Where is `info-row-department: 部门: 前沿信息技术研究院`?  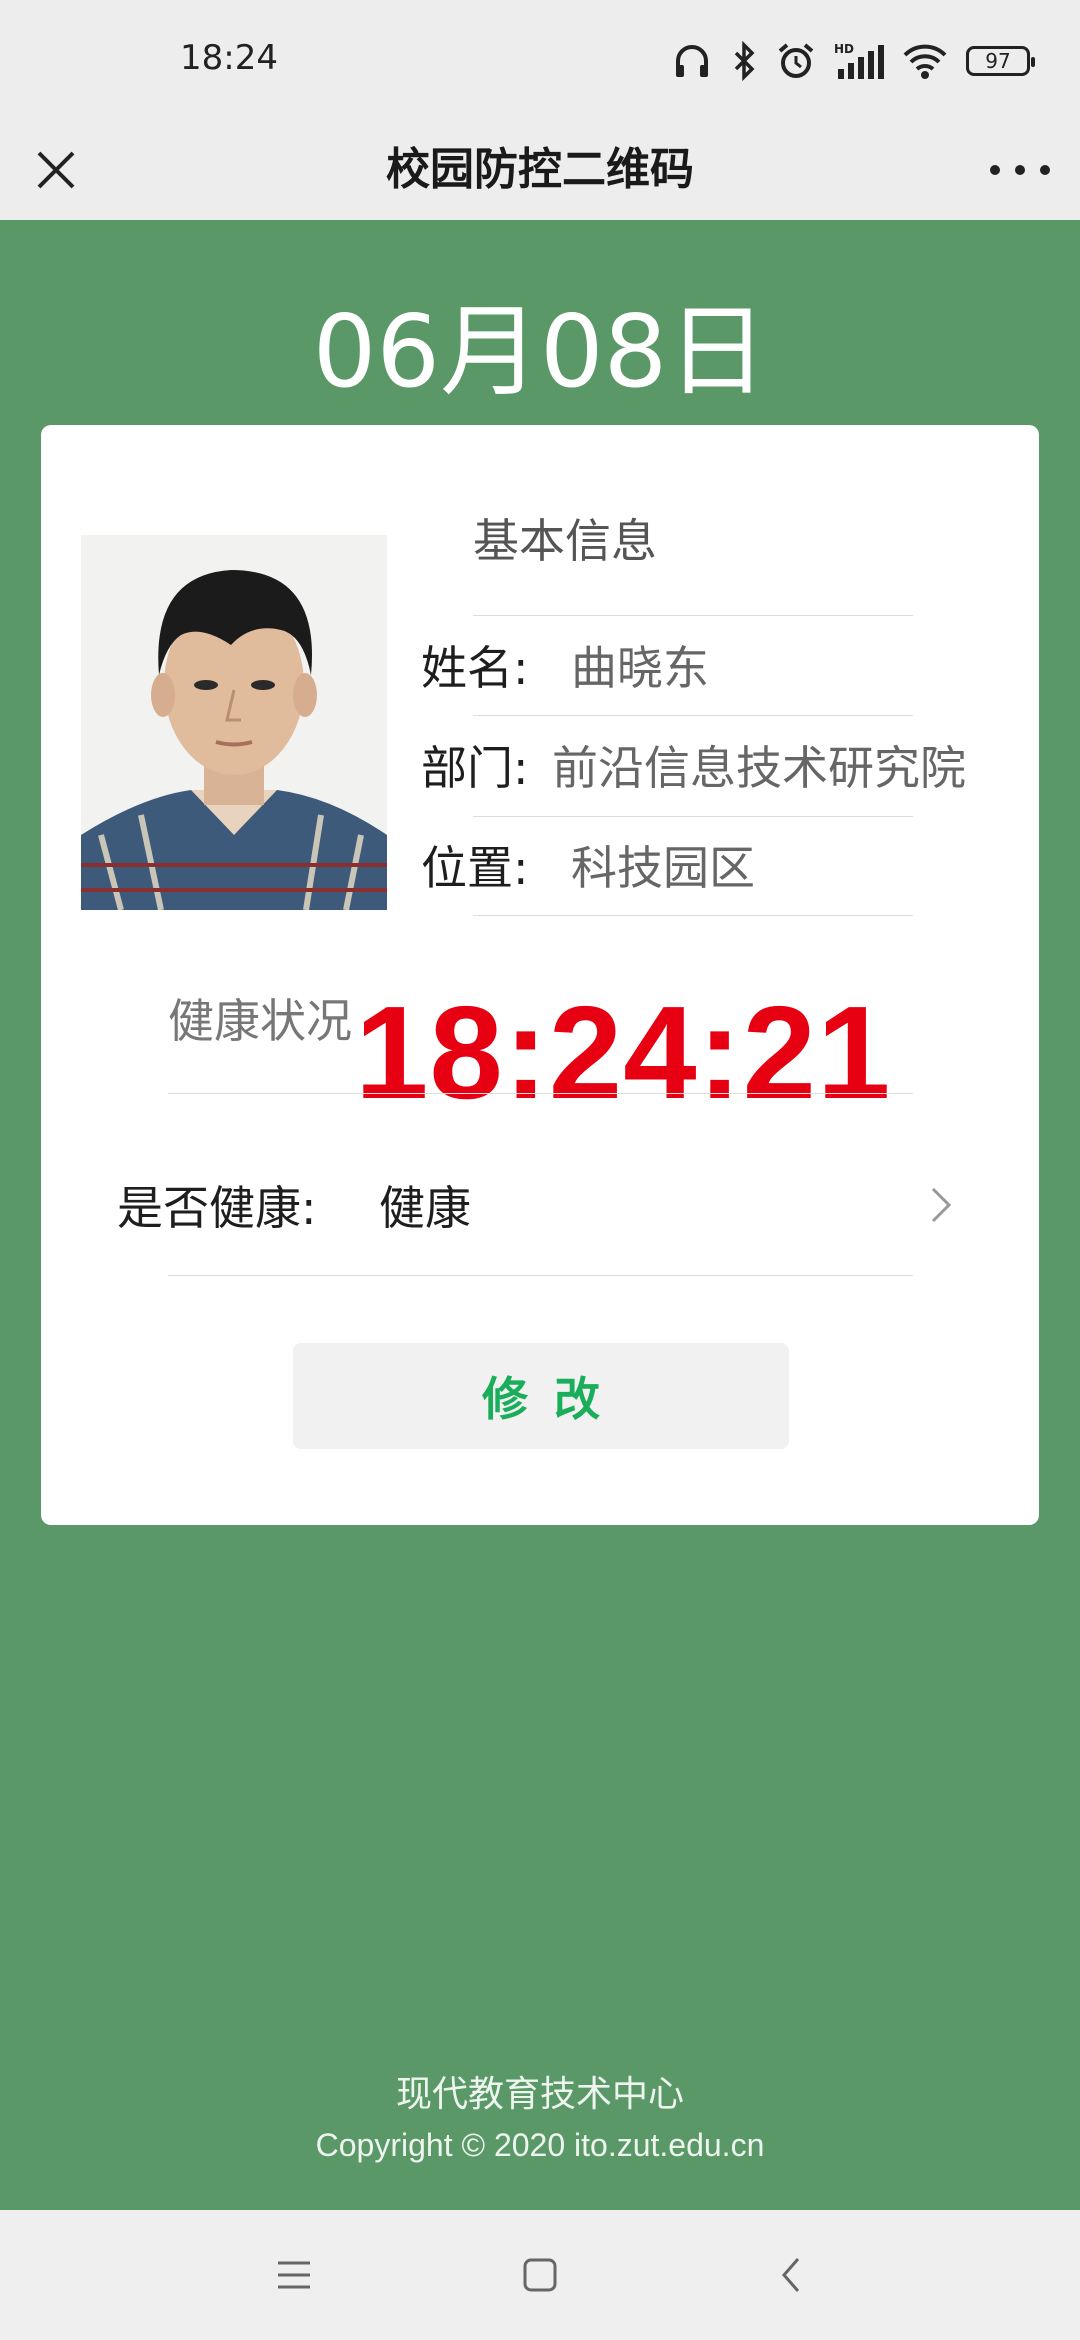
info-row-department: 部门: 前沿信息技术研究院 is located at coordinates (693, 765).